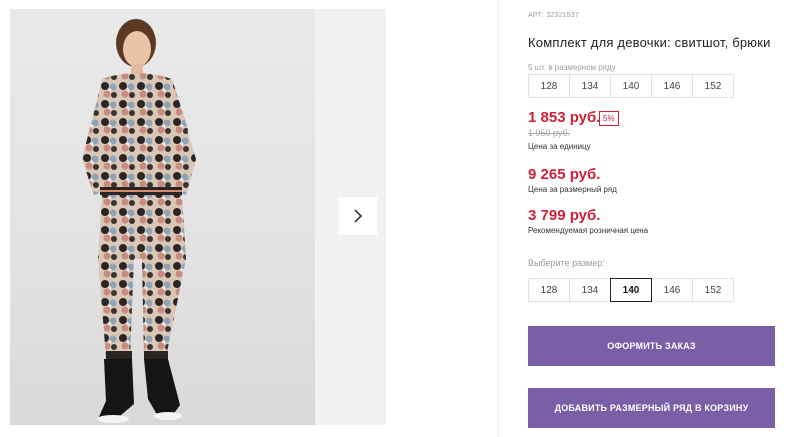 This screenshot has height=437, width=800. I want to click on size-row-cell: 140, so click(631, 86).